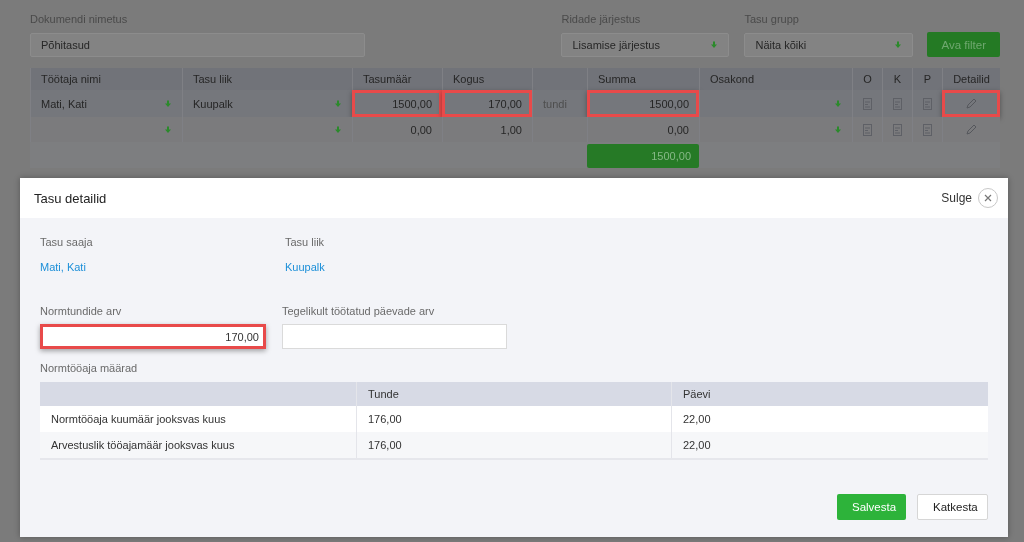 The image size is (1024, 542). I want to click on dropdown-cell: Mati, Kati, so click(106, 103).